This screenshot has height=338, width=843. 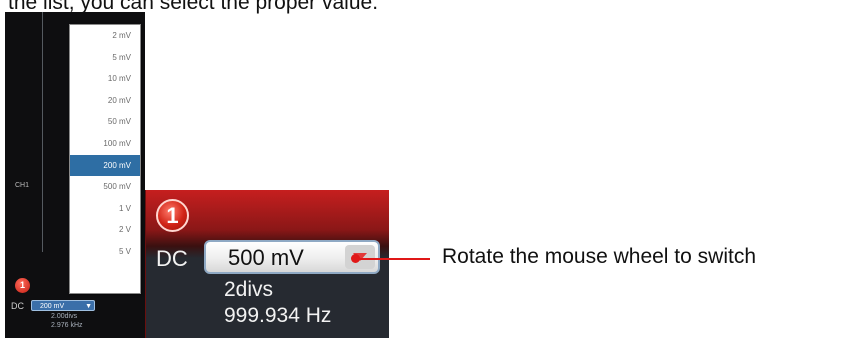 What do you see at coordinates (266, 257) in the screenshot?
I see `volts-per-div-value: 500 mV` at bounding box center [266, 257].